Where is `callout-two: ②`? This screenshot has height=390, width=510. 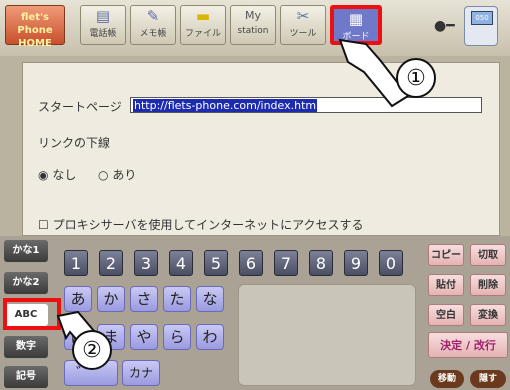
callout-two: ② is located at coordinates (92, 350).